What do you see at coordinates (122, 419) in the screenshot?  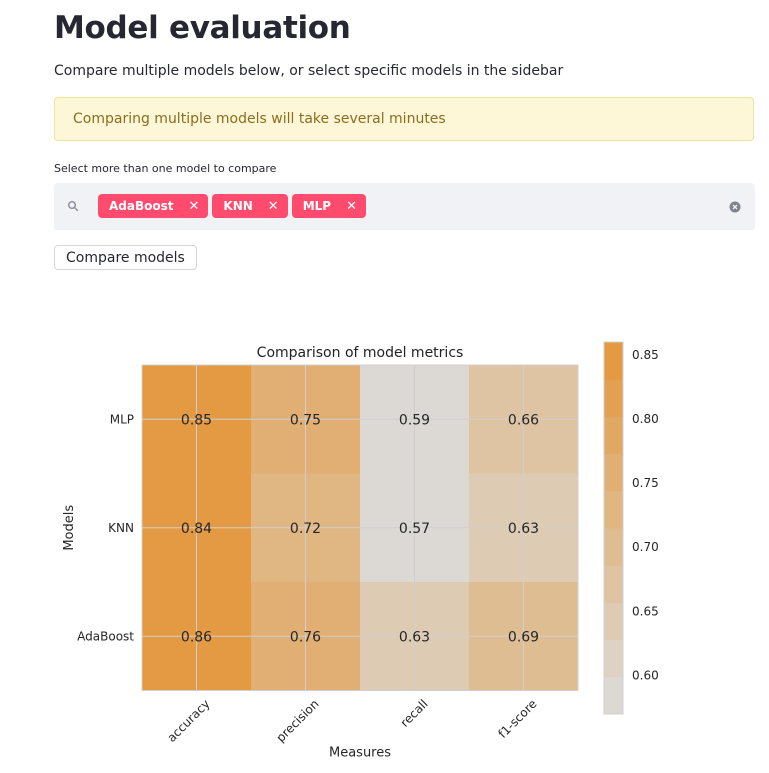 I see `y-tick-label: MLP` at bounding box center [122, 419].